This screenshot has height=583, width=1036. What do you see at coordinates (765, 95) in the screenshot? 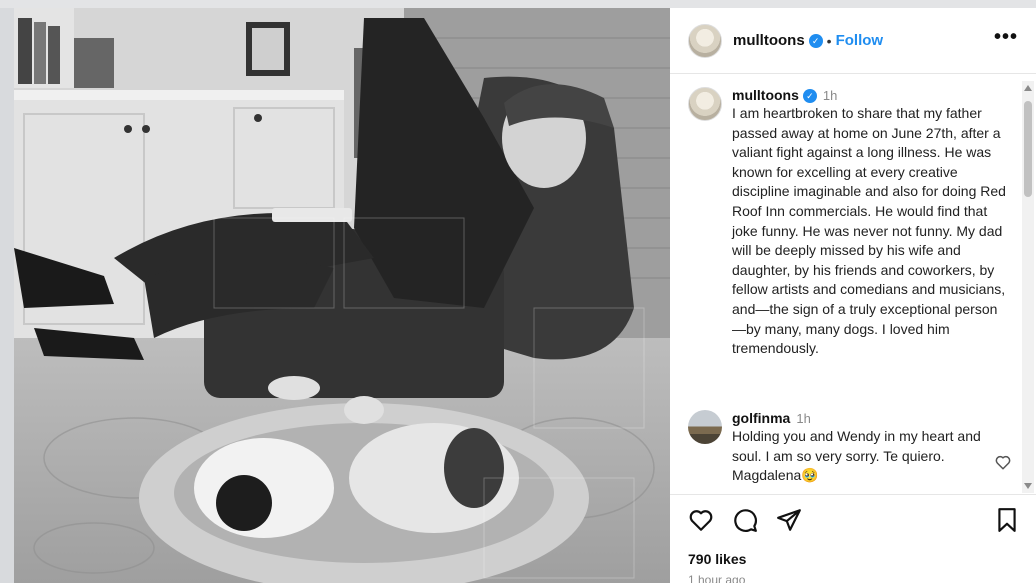
I see `caption-username: mulltoons` at bounding box center [765, 95].